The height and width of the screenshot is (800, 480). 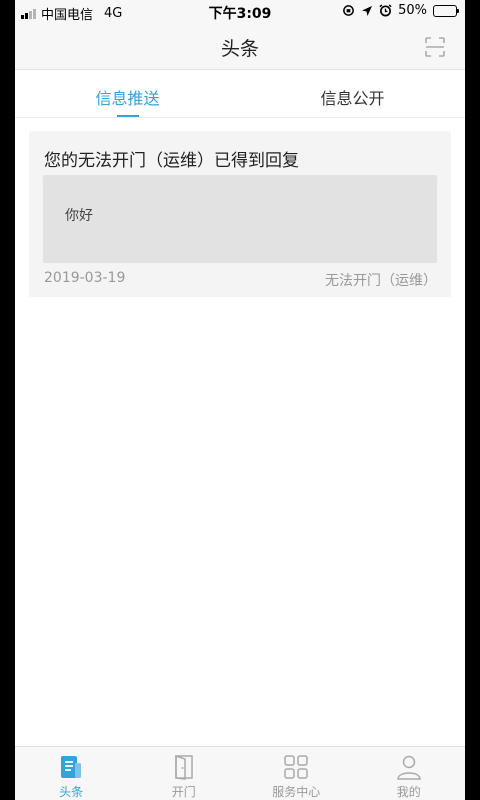 I want to click on status-right: 50%, so click(x=400, y=10).